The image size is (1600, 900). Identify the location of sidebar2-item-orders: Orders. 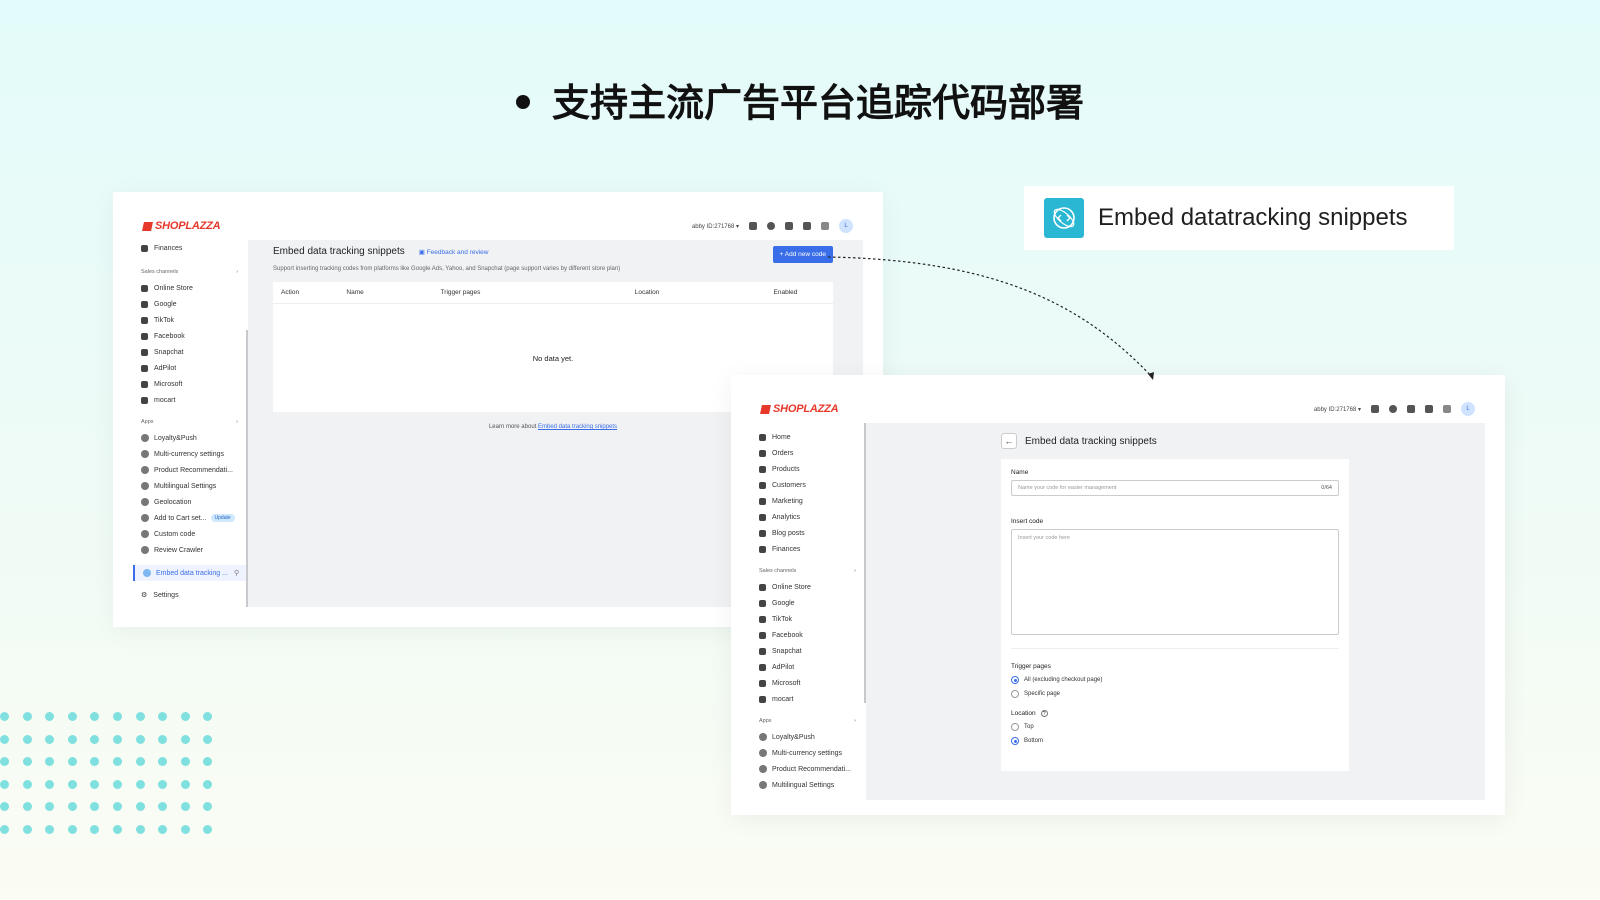
(808, 453).